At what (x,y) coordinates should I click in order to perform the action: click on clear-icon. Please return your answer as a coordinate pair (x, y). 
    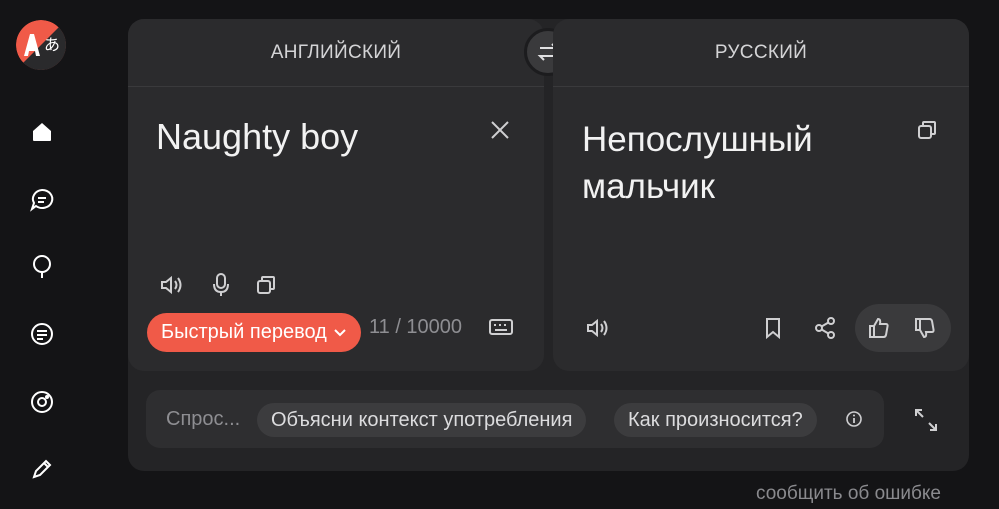
    Looking at the image, I should click on (500, 130).